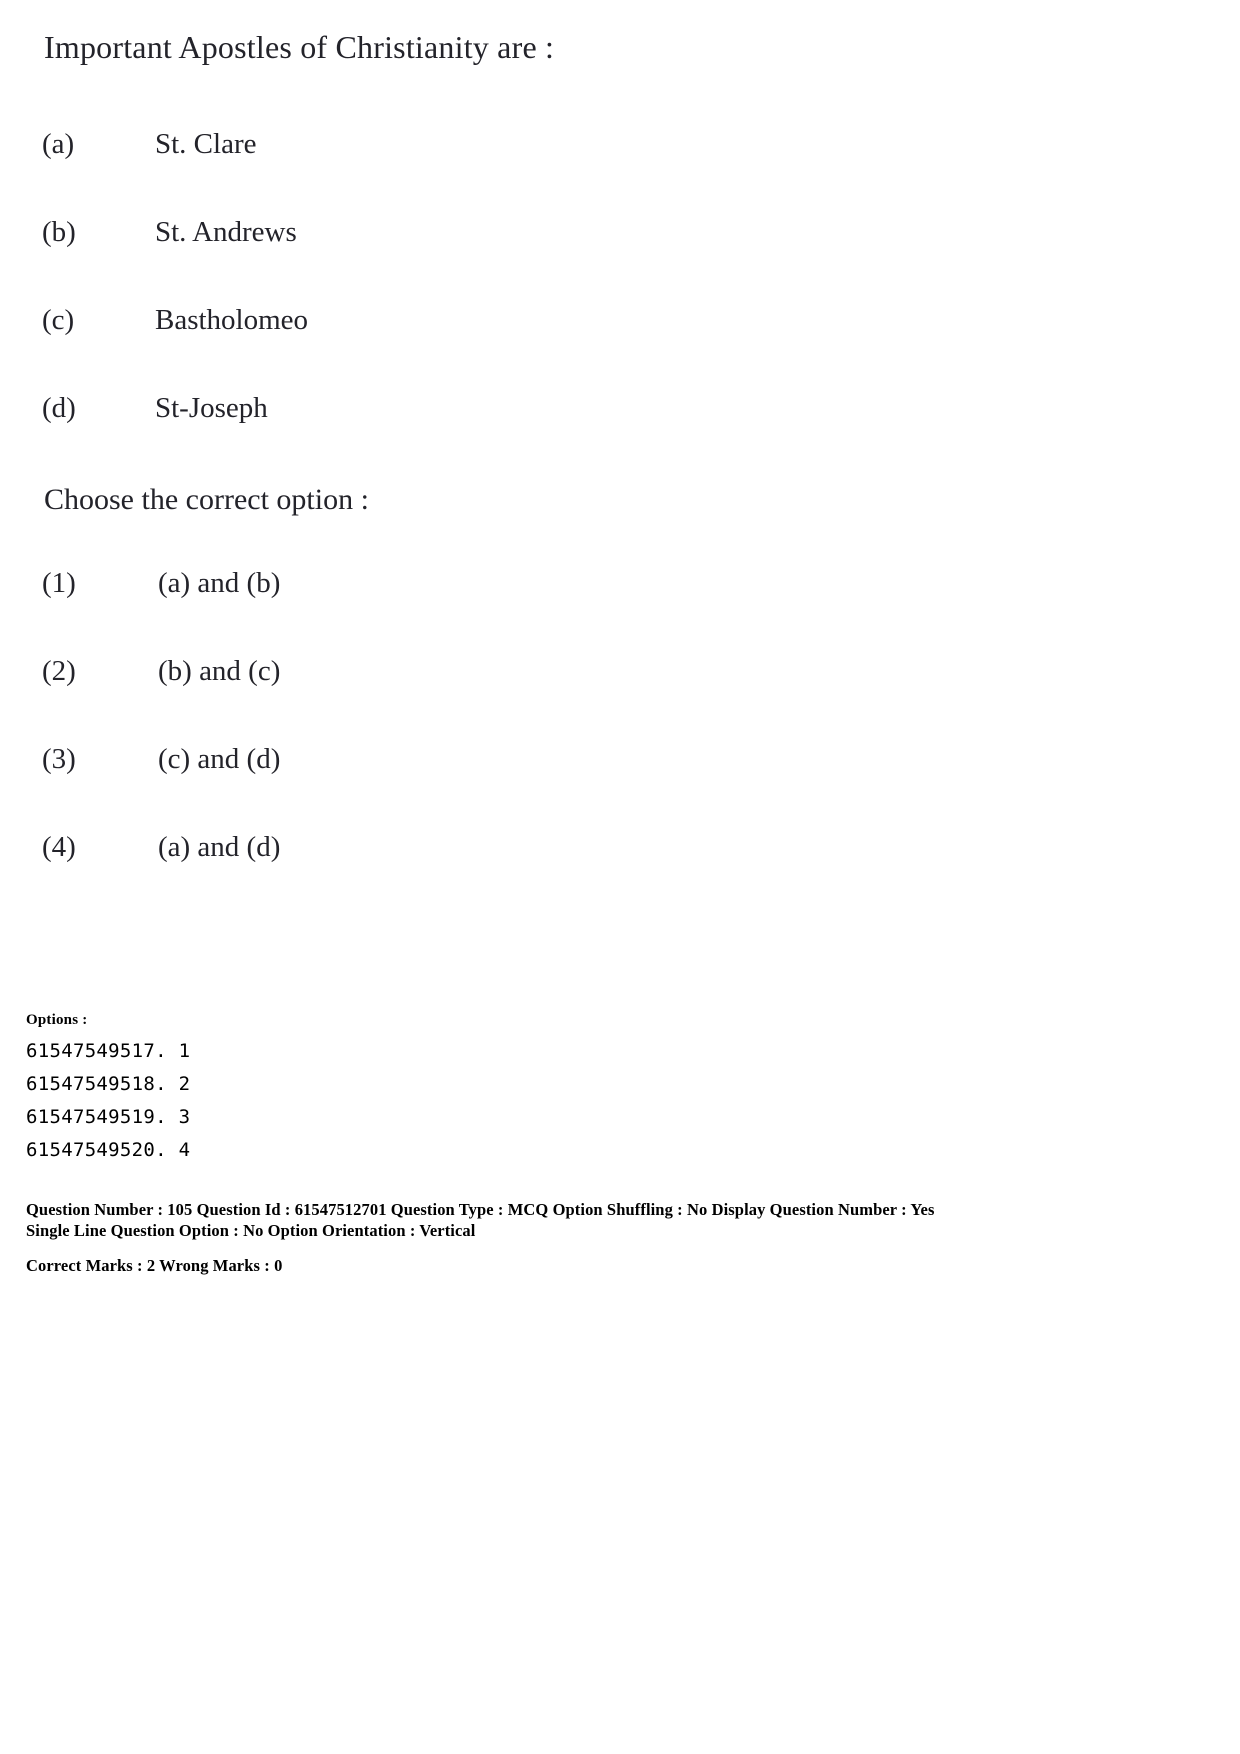 The height and width of the screenshot is (1754, 1240). What do you see at coordinates (108, 1117) in the screenshot?
I see `option-id-row-3: 61547549519. 3` at bounding box center [108, 1117].